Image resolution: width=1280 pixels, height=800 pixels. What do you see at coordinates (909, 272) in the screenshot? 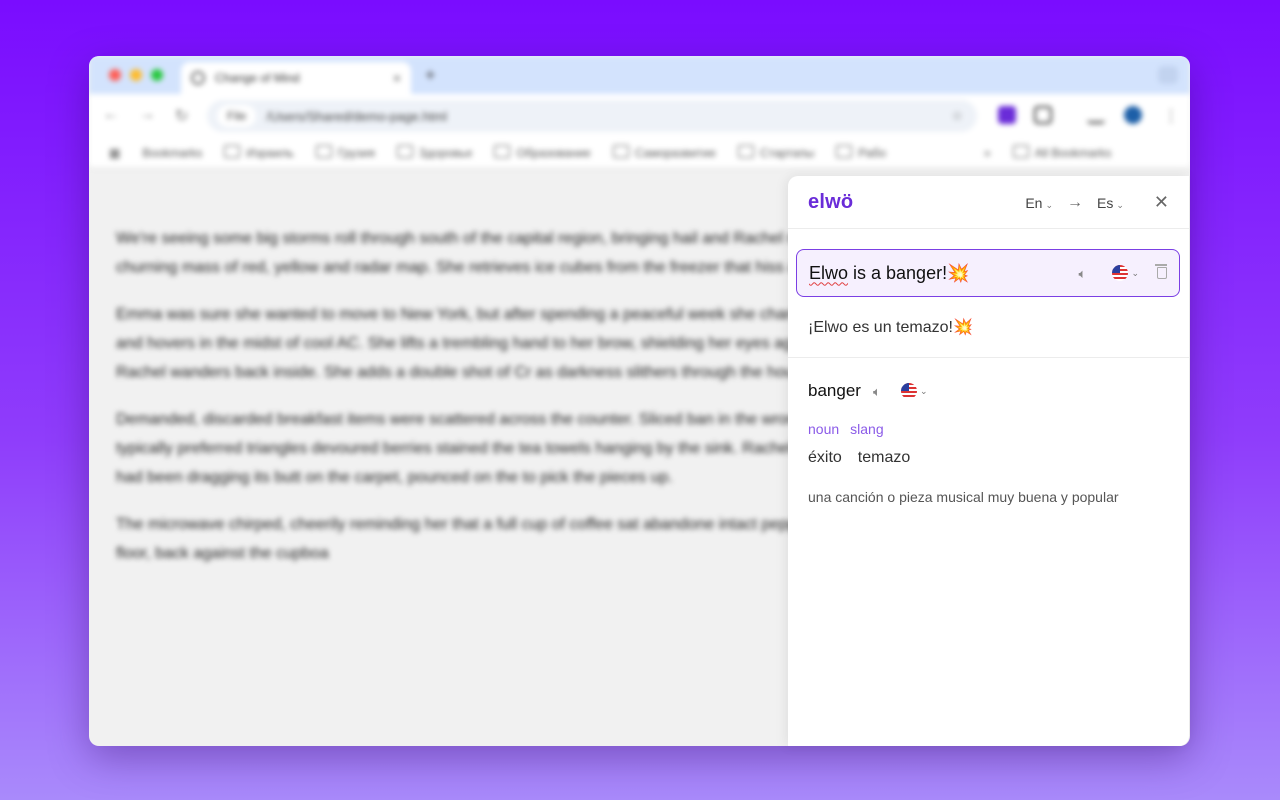
I see `source-text-rest: is a banger!💥` at bounding box center [909, 272].